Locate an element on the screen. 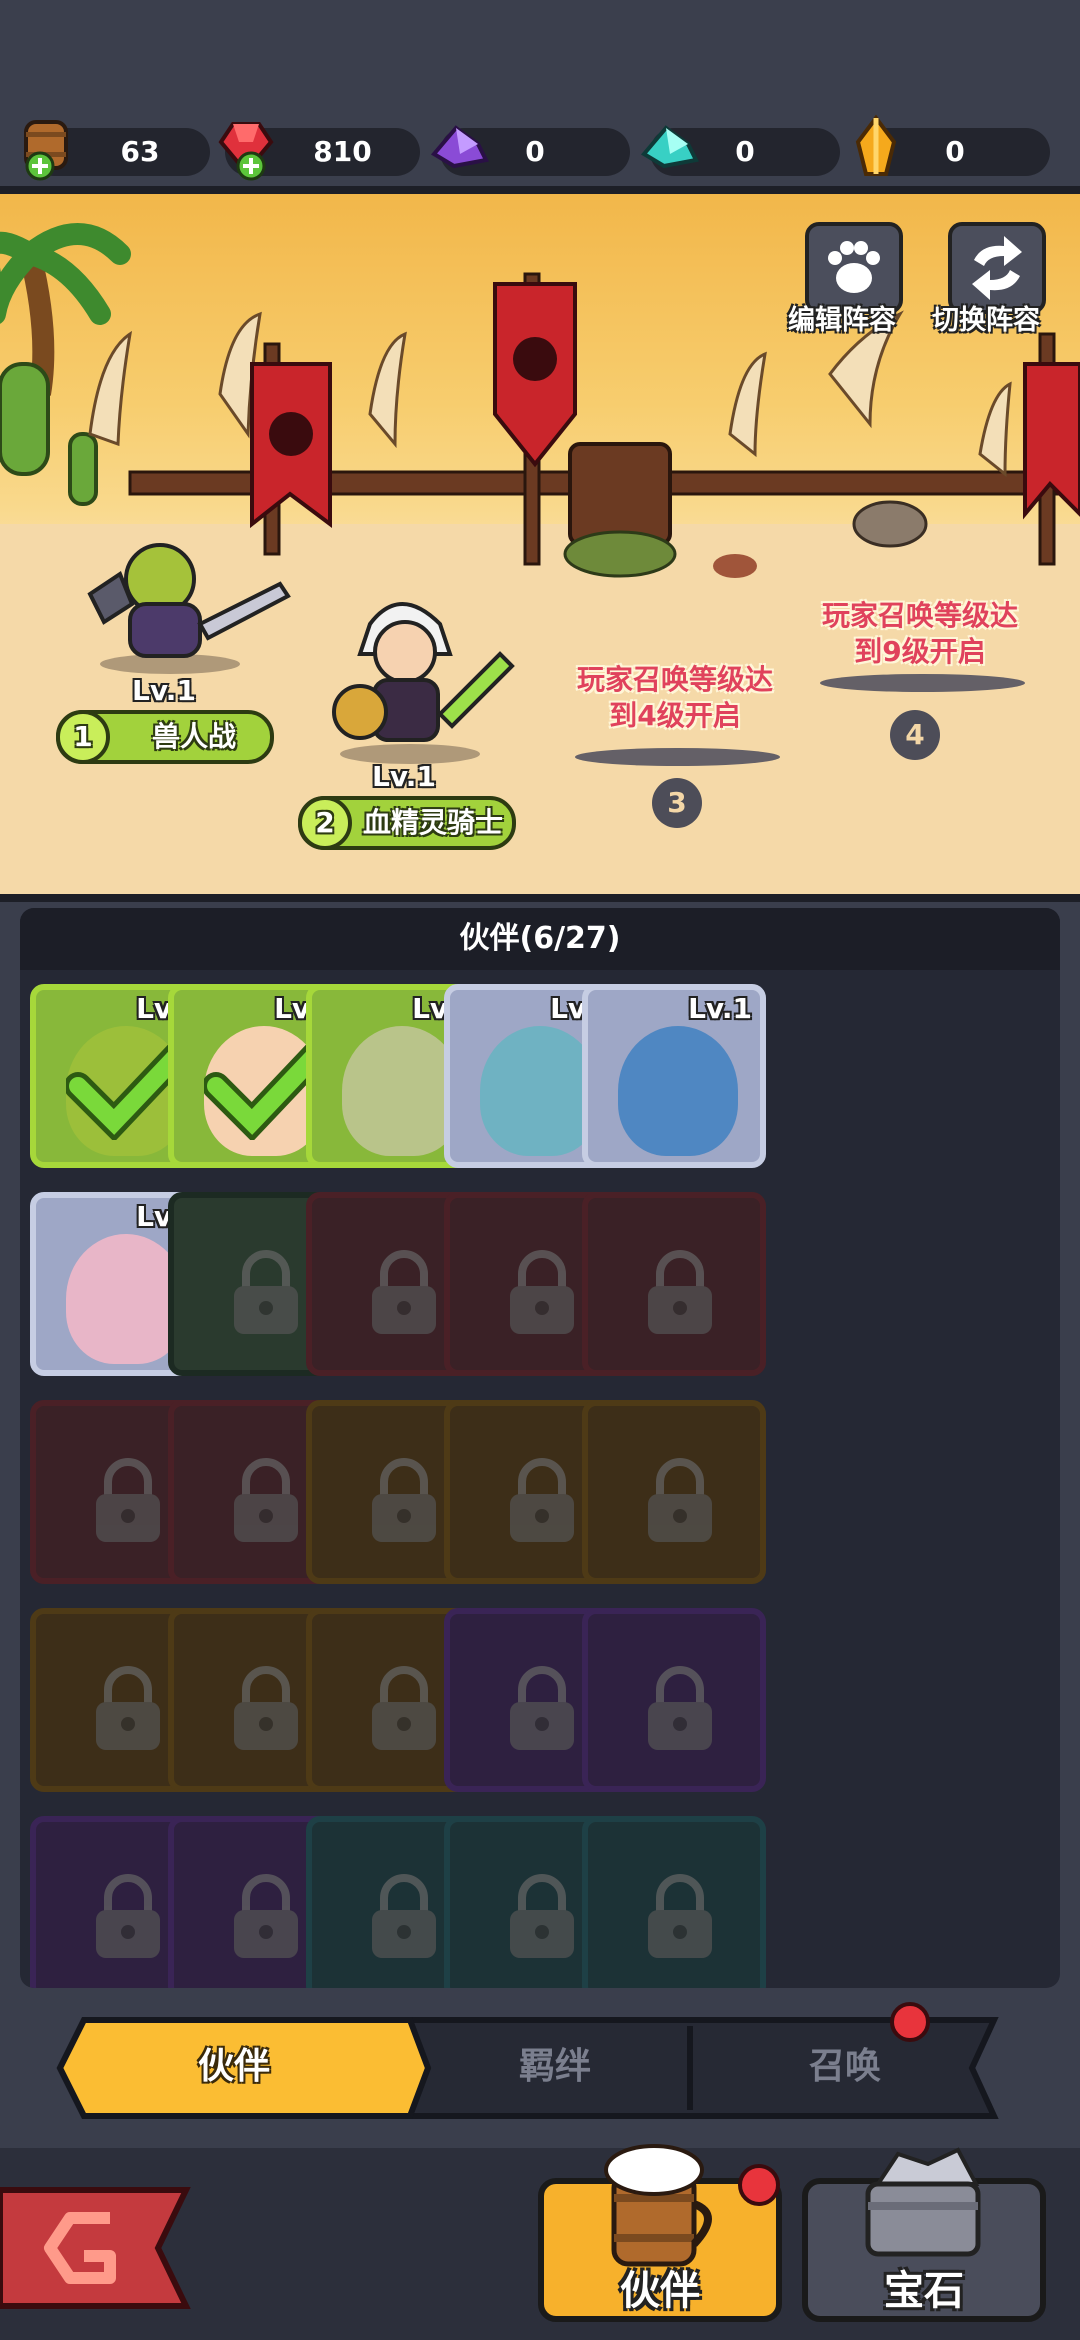 This screenshot has width=1080, height=2340. resource-amber: 0 is located at coordinates (952, 145).